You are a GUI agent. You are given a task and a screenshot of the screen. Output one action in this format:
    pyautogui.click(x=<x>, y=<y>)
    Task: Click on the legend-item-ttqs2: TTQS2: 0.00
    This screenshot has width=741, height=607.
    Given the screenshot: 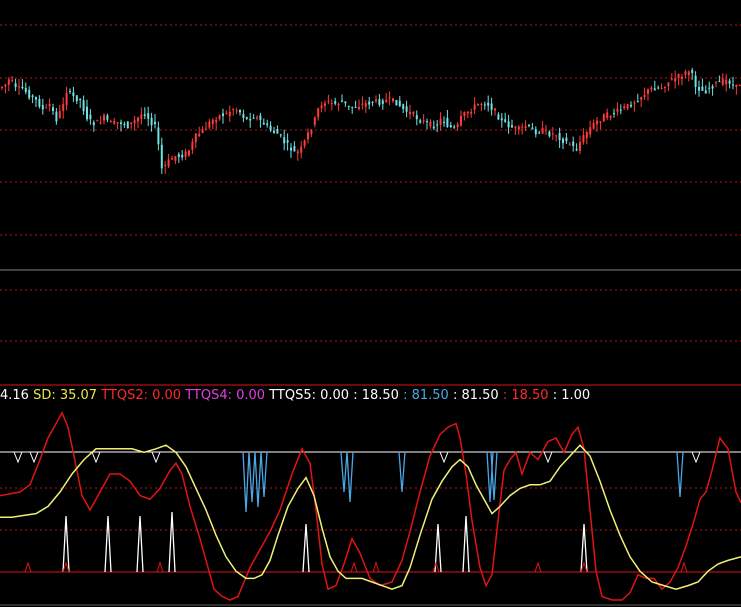 What is the action you would take?
    pyautogui.click(x=139, y=395)
    